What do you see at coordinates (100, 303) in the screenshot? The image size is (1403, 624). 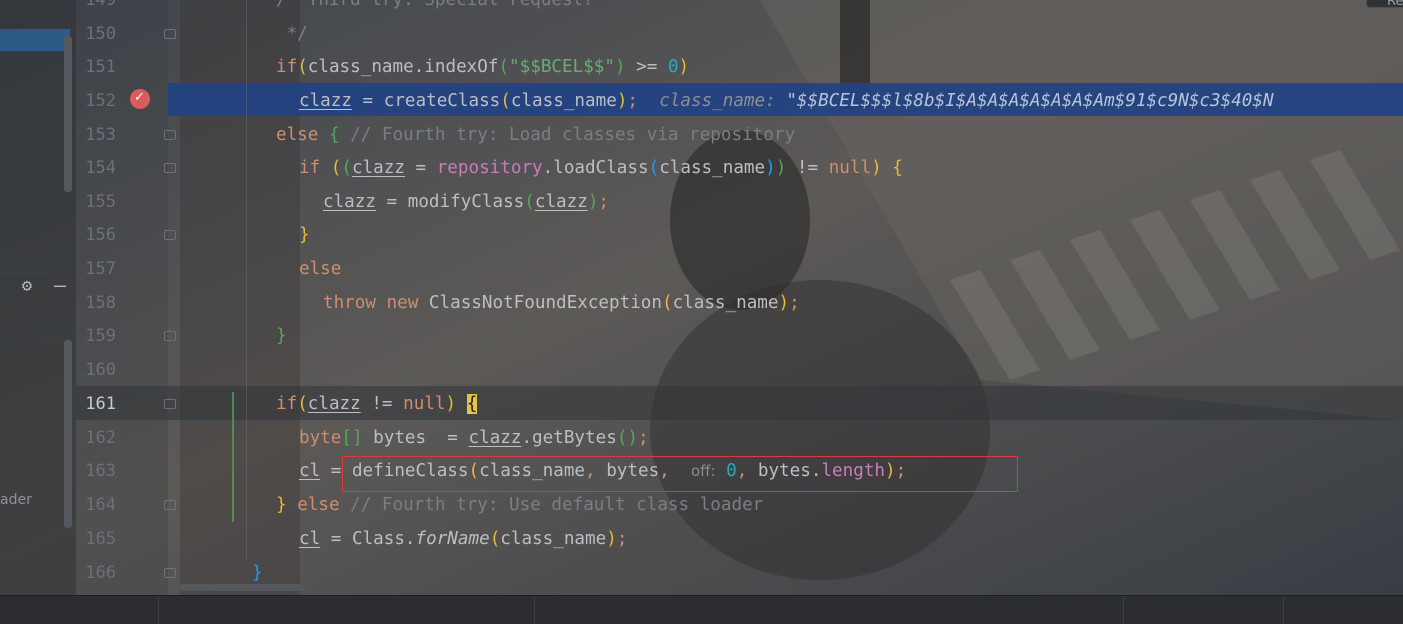 I see `line-number: 158` at bounding box center [100, 303].